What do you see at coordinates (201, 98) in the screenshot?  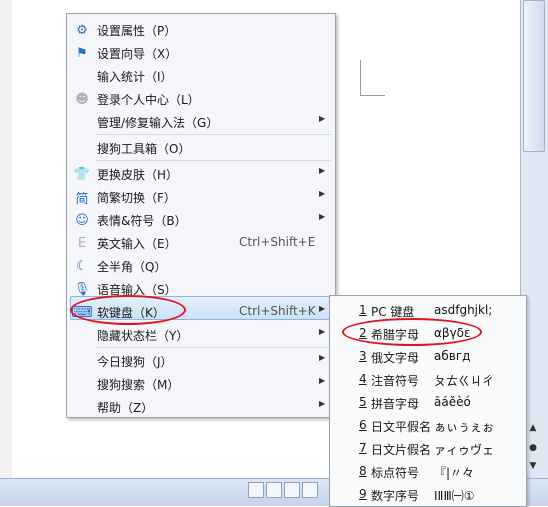 I see `menu-item: ☻ 登录个人中心（L）` at bounding box center [201, 98].